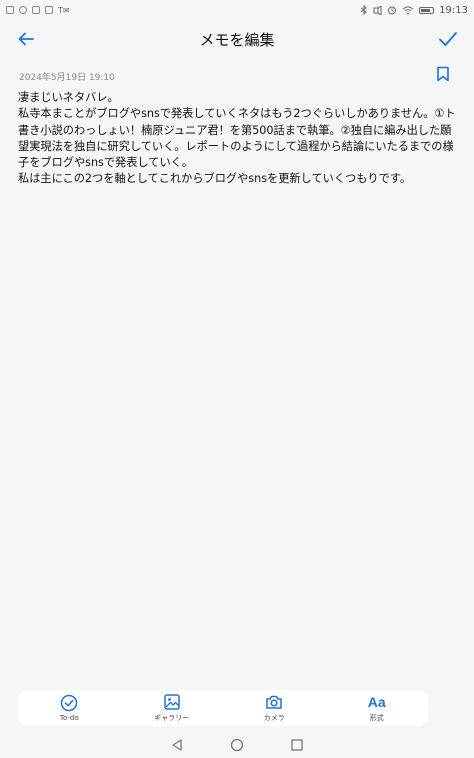 The height and width of the screenshot is (758, 474). I want to click on status-bar-right: 19:13, so click(414, 10).